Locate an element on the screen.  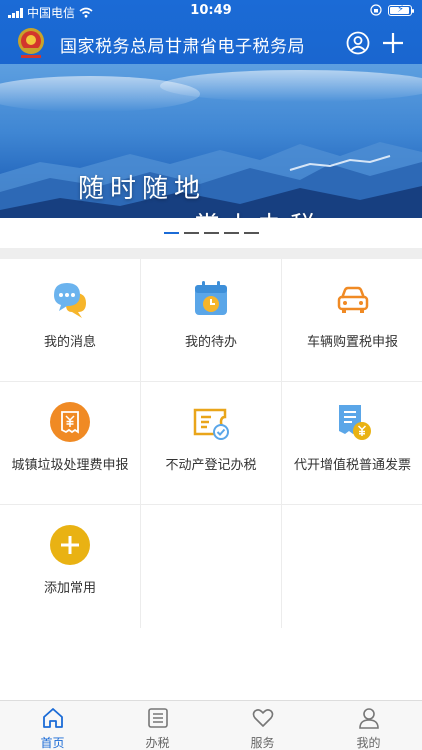
list-icon is located at coordinates (157, 718).